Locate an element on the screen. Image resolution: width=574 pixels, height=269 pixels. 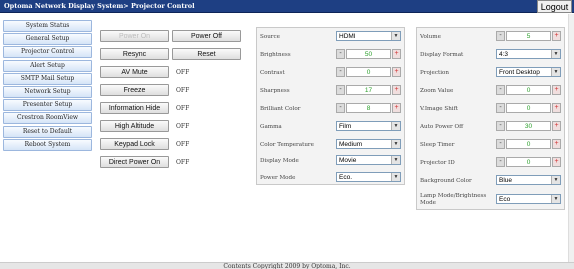
contrast-decrease-button: - is located at coordinates (340, 72).